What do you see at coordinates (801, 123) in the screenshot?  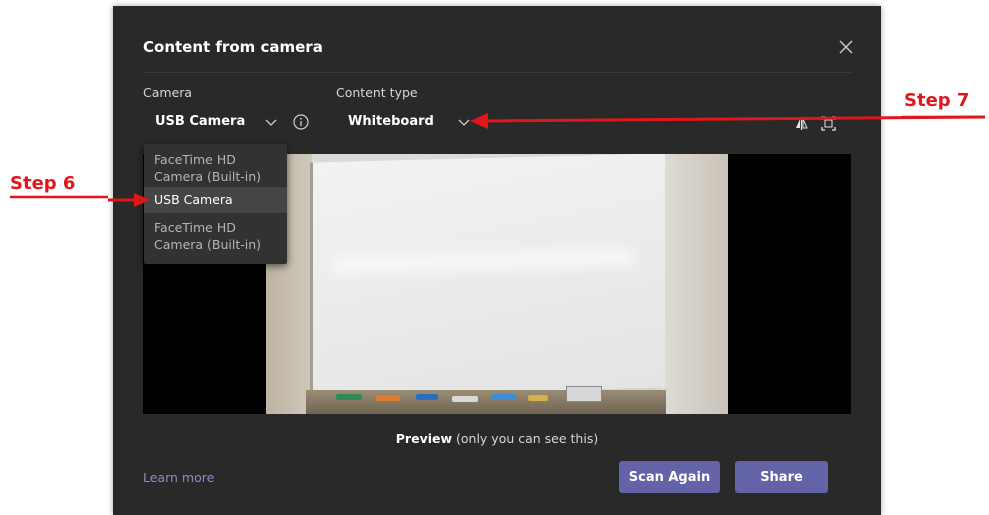 I see `mirror-icon` at bounding box center [801, 123].